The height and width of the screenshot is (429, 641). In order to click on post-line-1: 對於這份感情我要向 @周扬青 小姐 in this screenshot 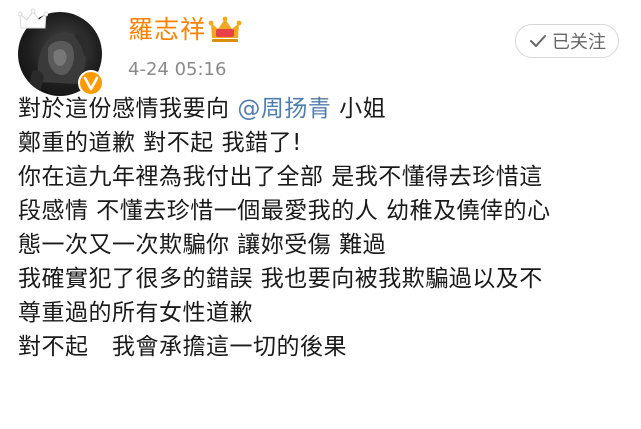, I will do `click(323, 109)`.